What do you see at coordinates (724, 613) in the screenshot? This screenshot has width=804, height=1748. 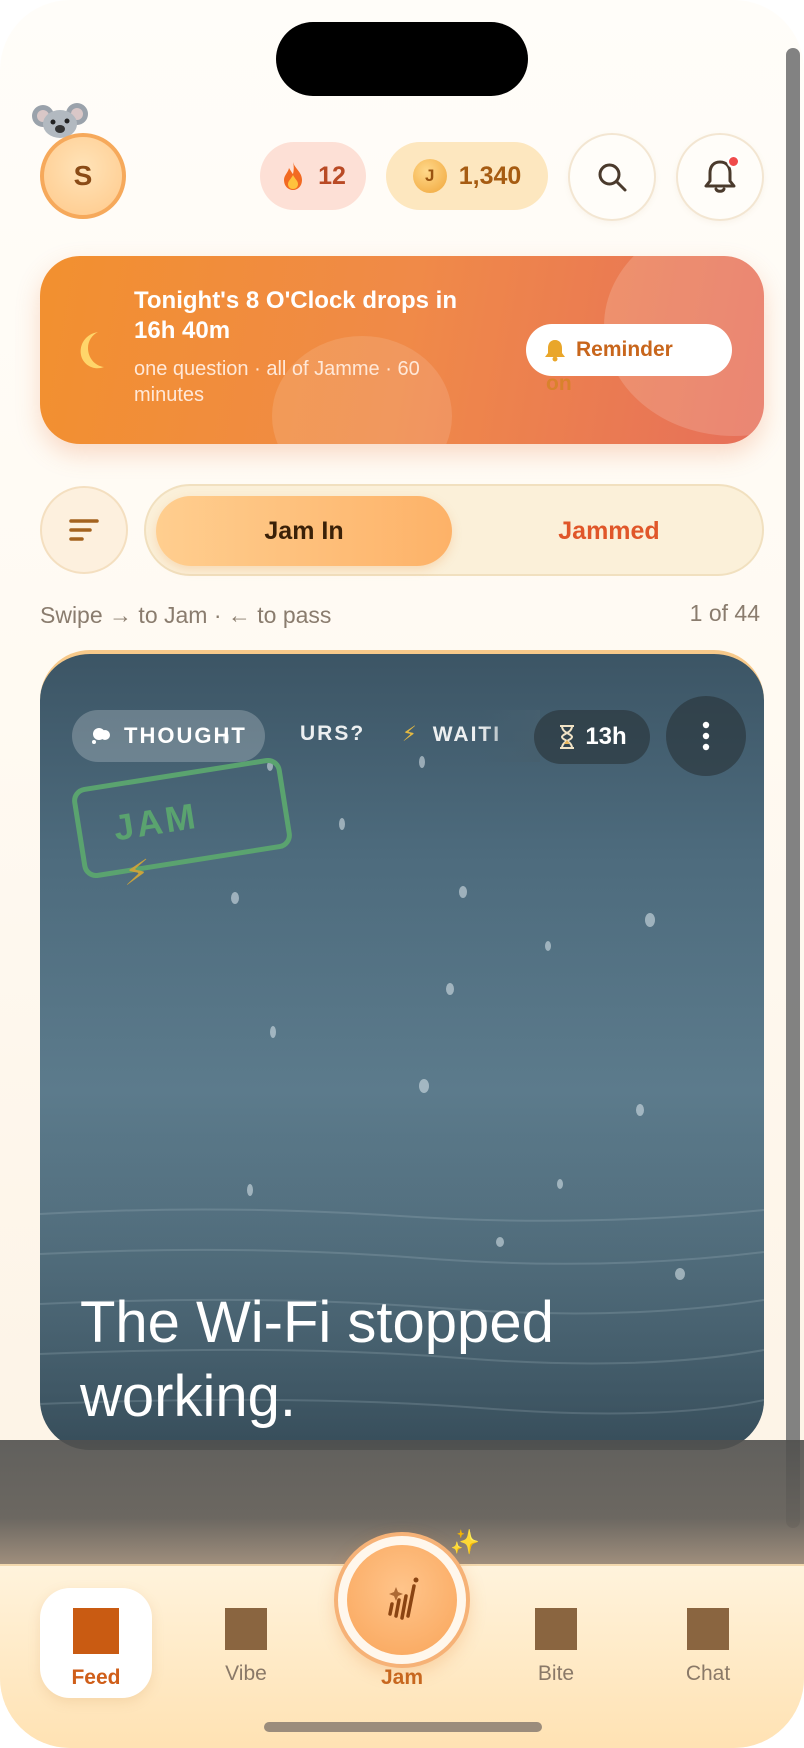 I see `card-counter: 1 of 44` at bounding box center [724, 613].